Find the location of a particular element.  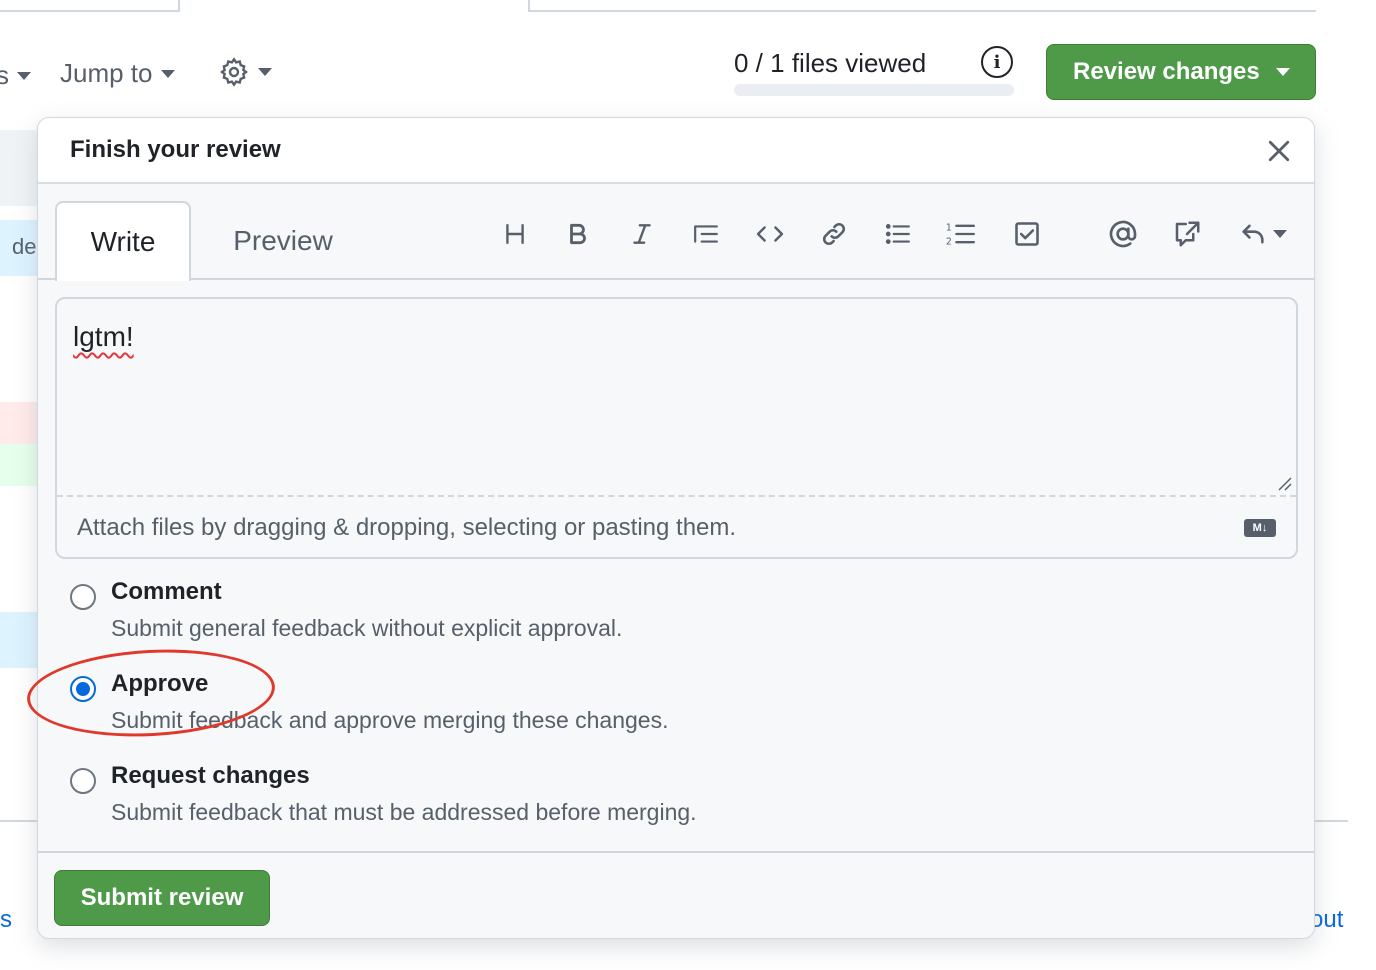

close-icon is located at coordinates (1279, 151).